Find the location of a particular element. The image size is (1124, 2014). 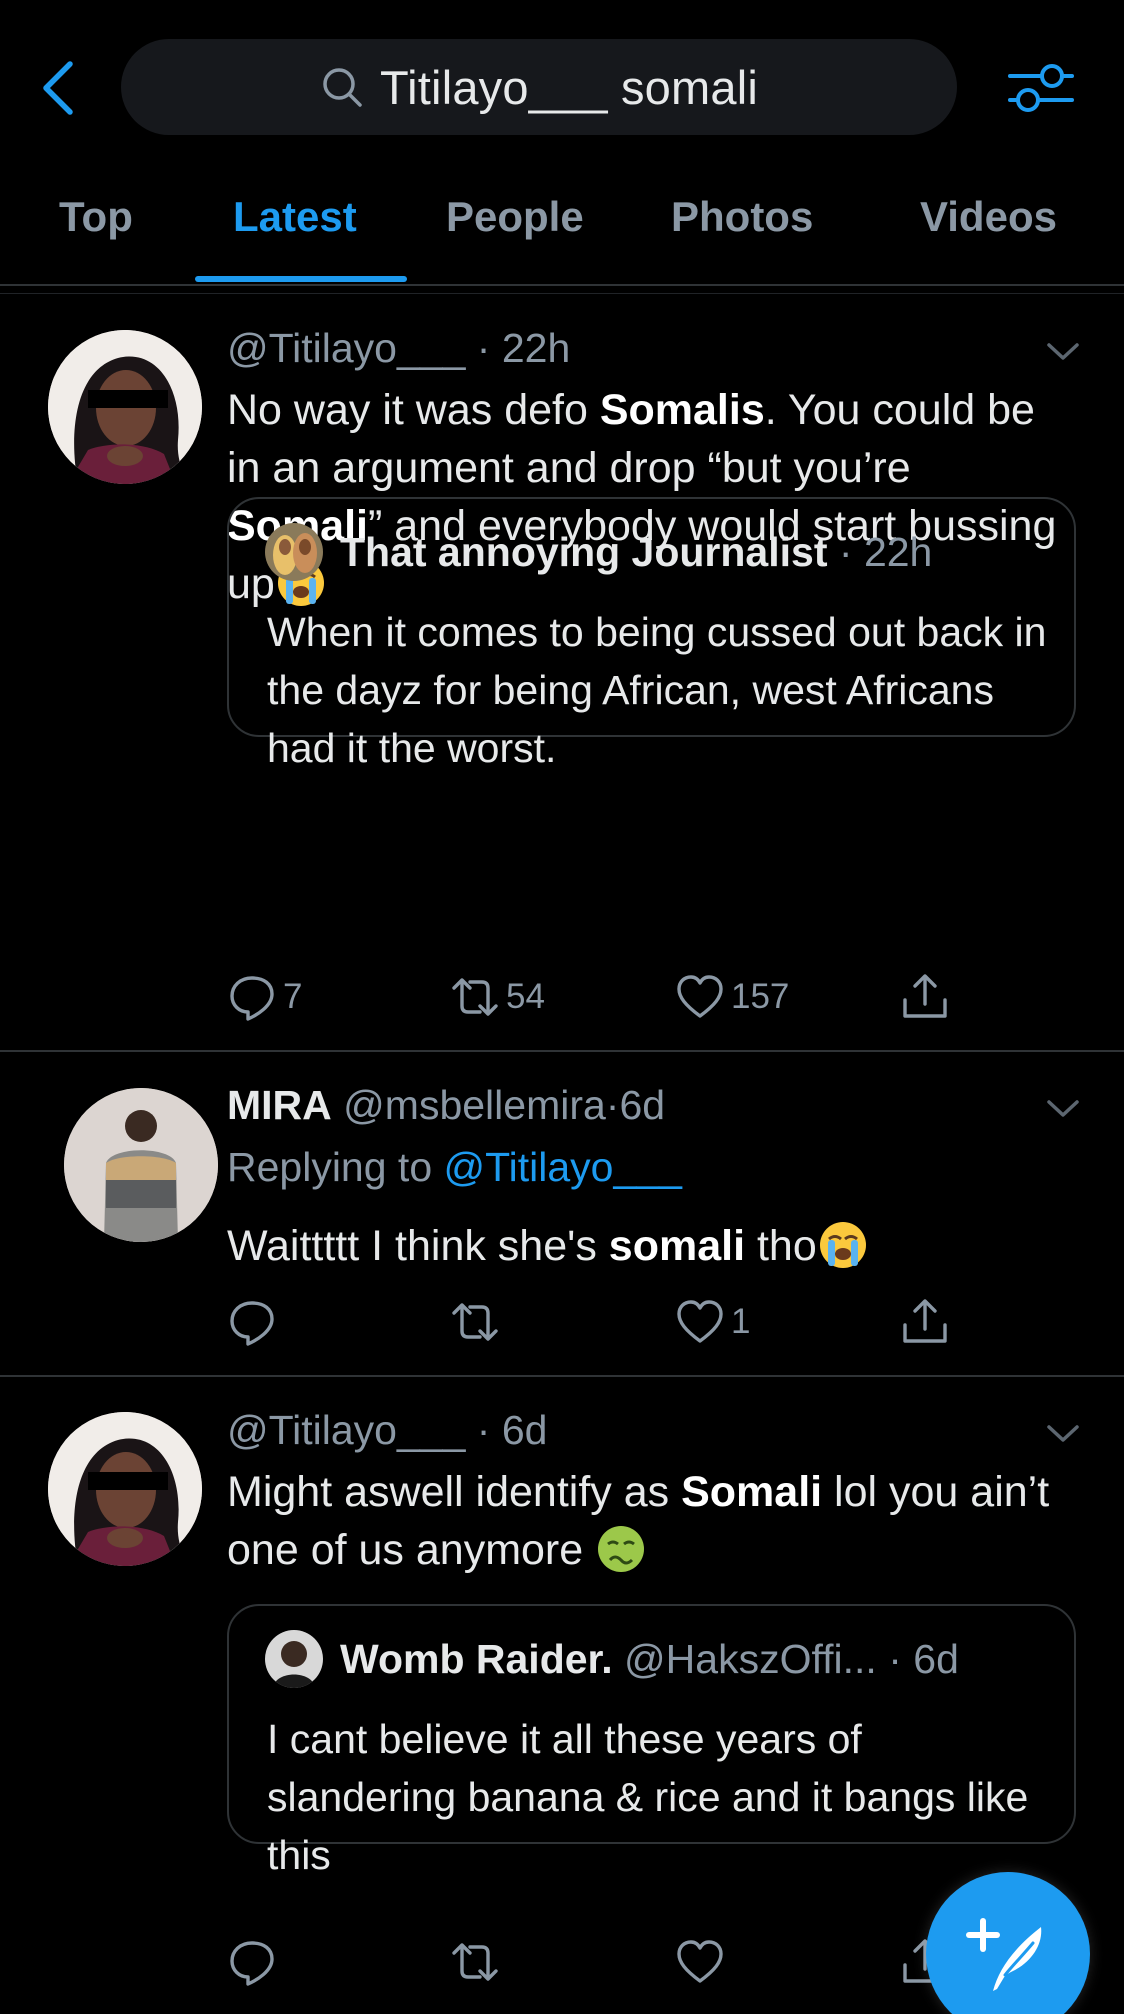

reply-button: 7 is located at coordinates (264, 997).